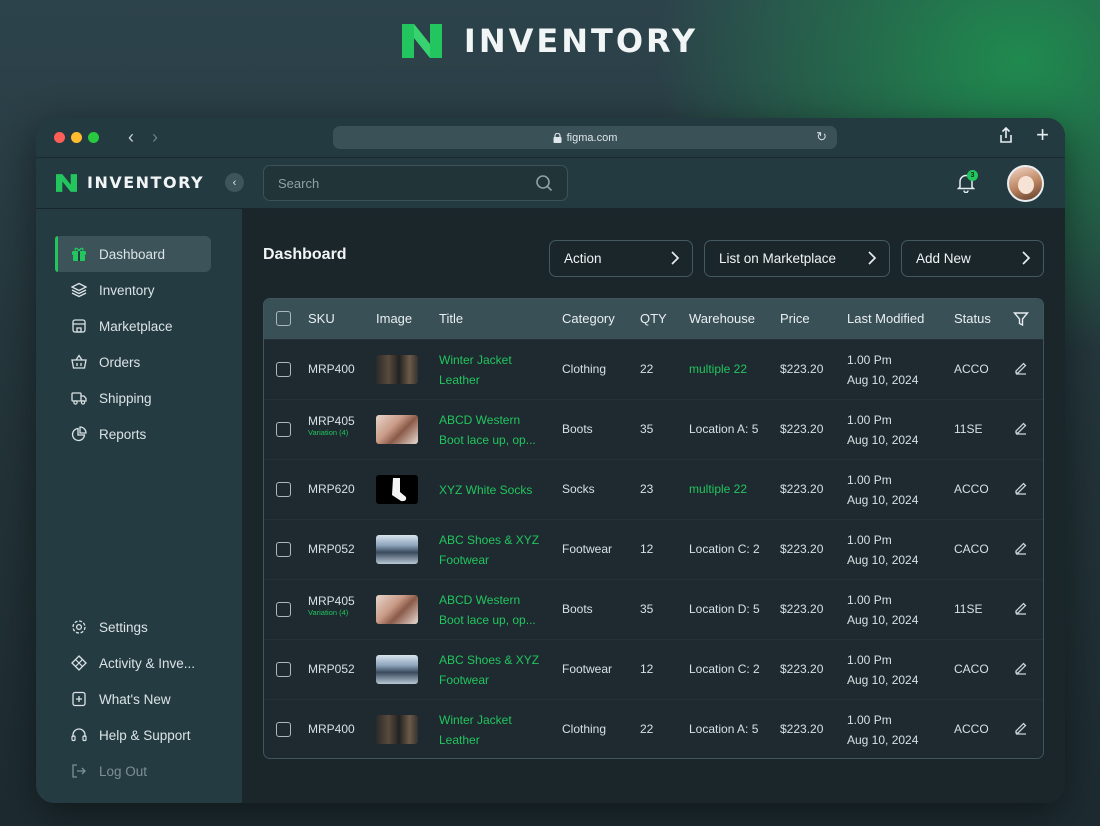 This screenshot has height=826, width=1100. What do you see at coordinates (1006, 135) in the screenshot?
I see `share-icon` at bounding box center [1006, 135].